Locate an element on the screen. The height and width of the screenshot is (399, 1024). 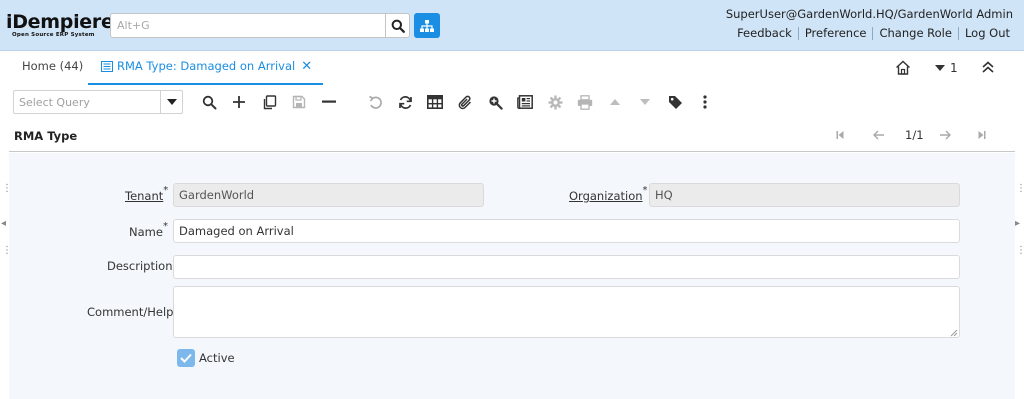
tenant-field: GardenWorld is located at coordinates (328, 195).